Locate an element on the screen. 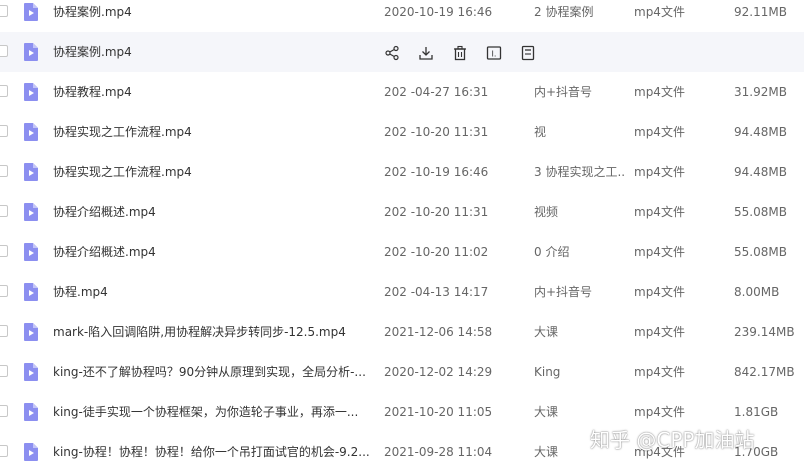 This screenshot has width=804, height=472. file-size: 842.17MB is located at coordinates (764, 372).